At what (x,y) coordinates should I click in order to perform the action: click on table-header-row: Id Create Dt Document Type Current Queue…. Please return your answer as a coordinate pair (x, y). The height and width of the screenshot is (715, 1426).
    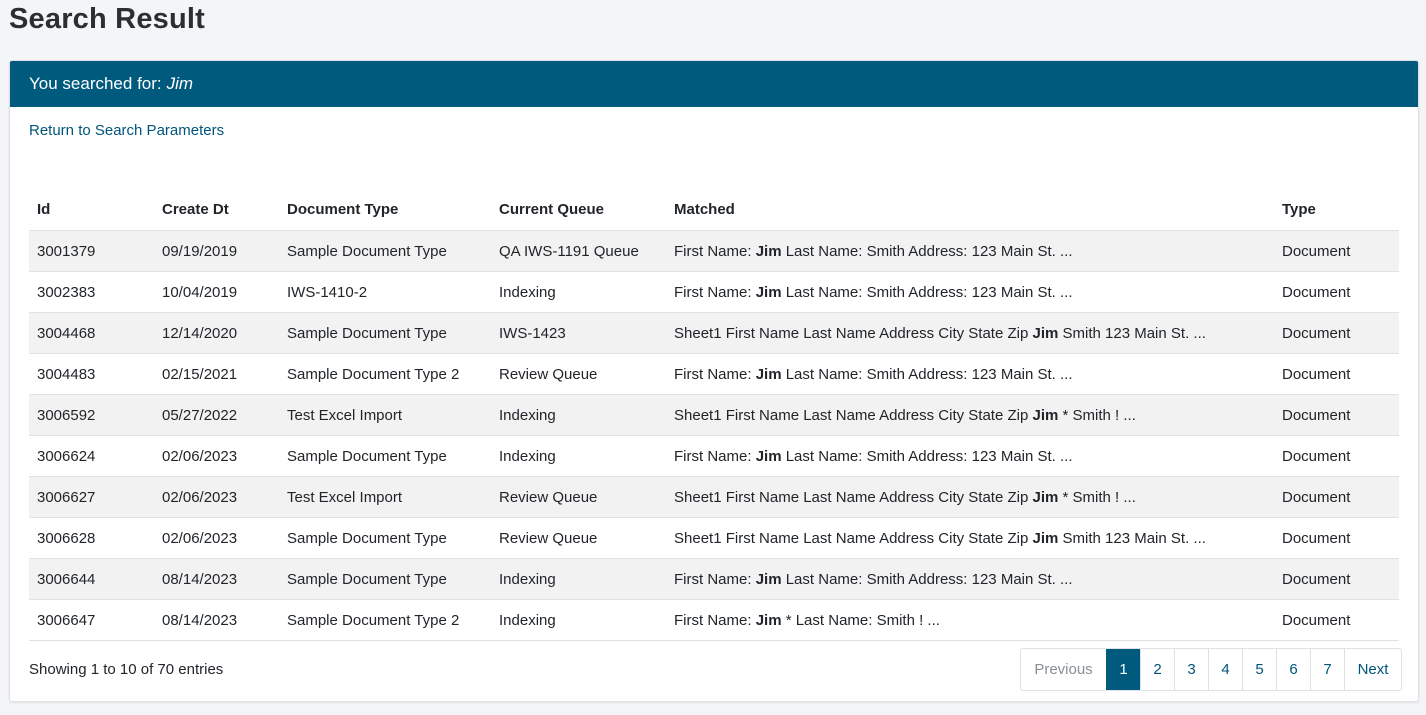
    Looking at the image, I should click on (714, 210).